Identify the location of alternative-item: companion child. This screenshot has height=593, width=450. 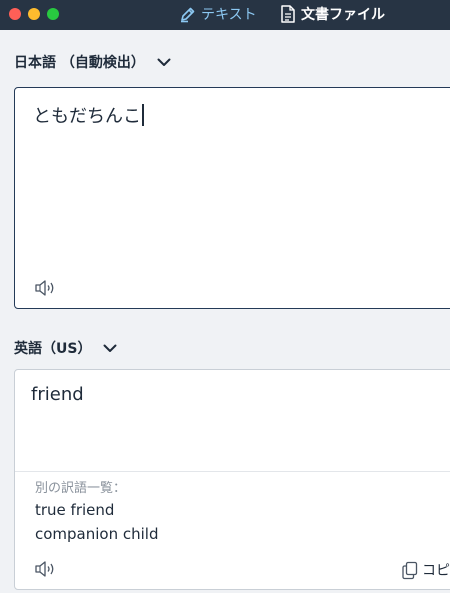
(97, 534).